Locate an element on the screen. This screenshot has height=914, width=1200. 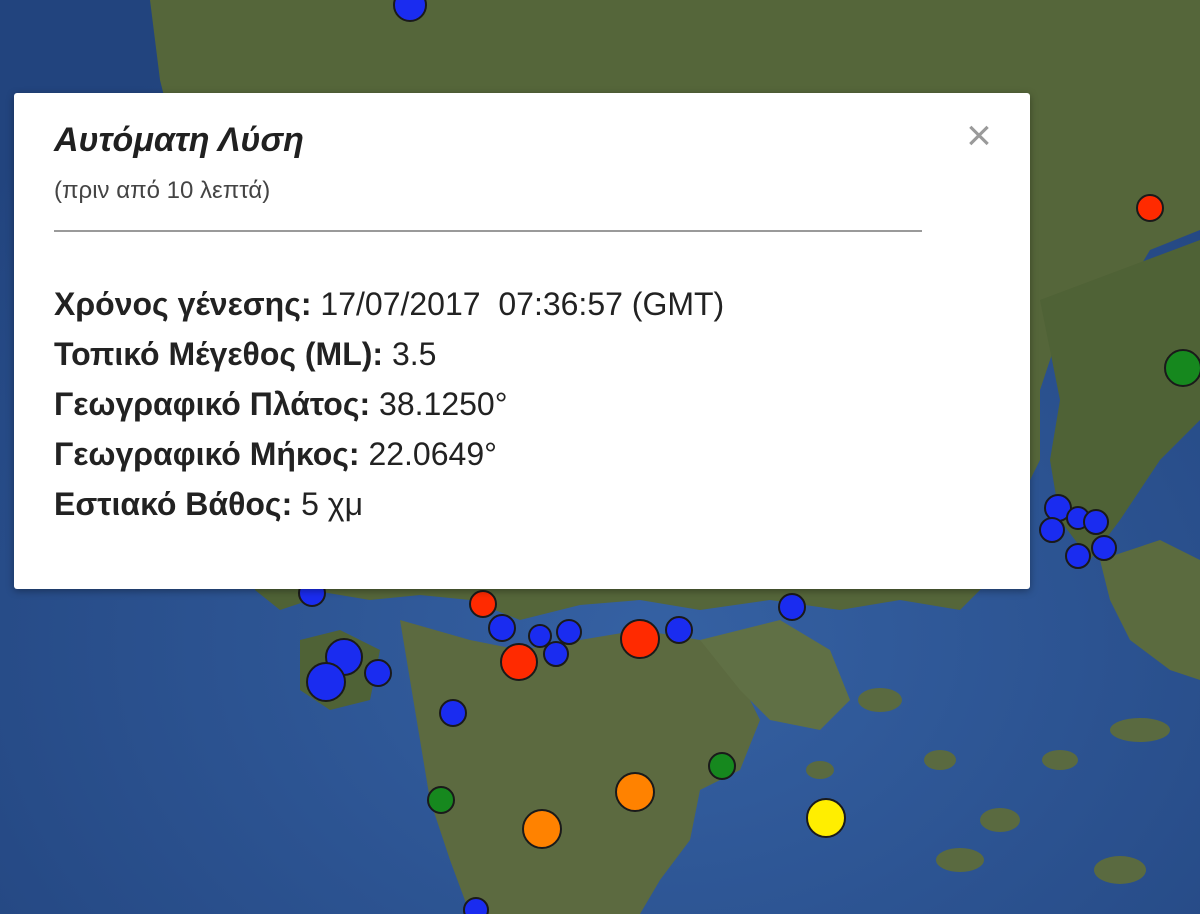
field-value: 3.5 is located at coordinates (414, 354).